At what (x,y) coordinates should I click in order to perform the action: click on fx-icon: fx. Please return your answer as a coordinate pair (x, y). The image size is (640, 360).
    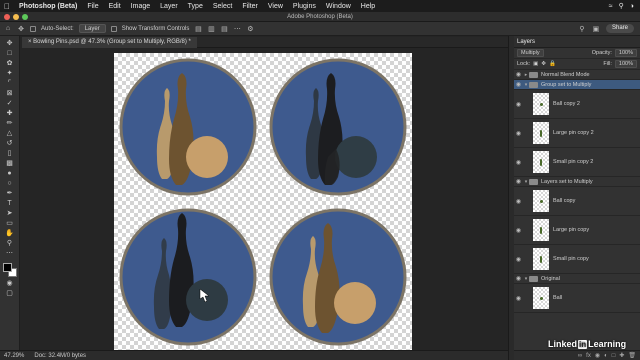
    Looking at the image, I should click on (588, 356).